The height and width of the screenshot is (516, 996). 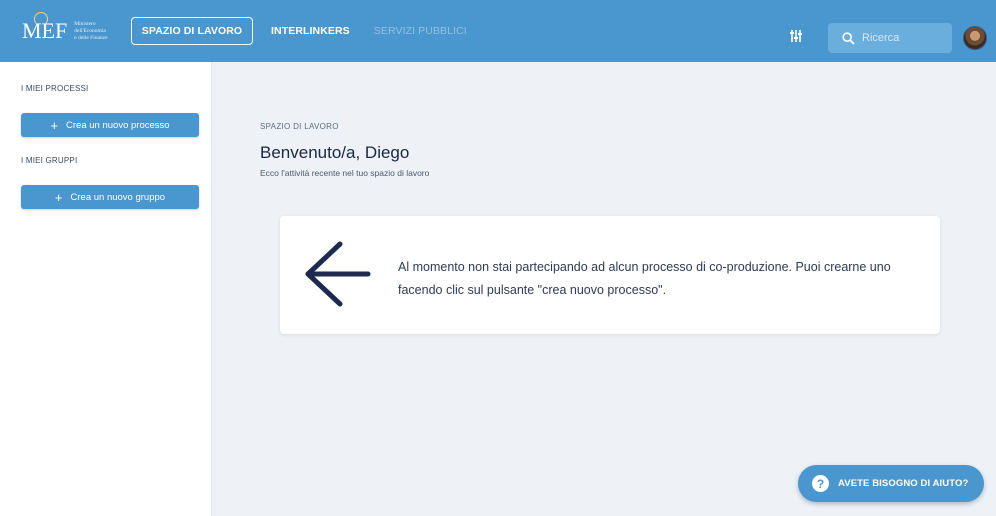 I want to click on search-icon, so click(x=848, y=38).